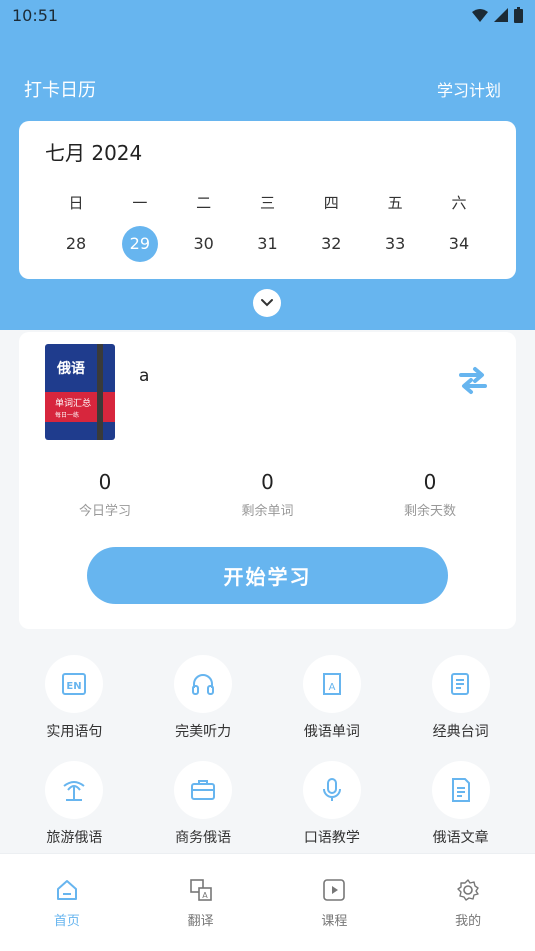 This screenshot has width=535, height=951. What do you see at coordinates (267, 902) in the screenshot?
I see `bottom-tab-bar: 首页 A 翻译 课程 我的` at bounding box center [267, 902].